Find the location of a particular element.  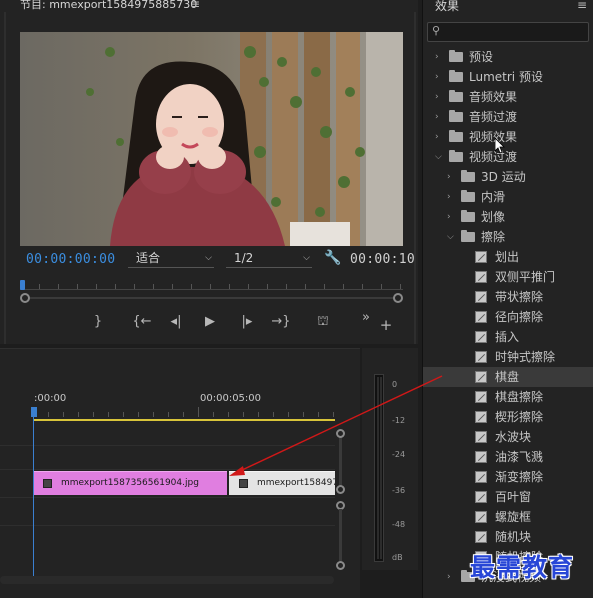

effects-folder: › 预设 is located at coordinates (508, 57).